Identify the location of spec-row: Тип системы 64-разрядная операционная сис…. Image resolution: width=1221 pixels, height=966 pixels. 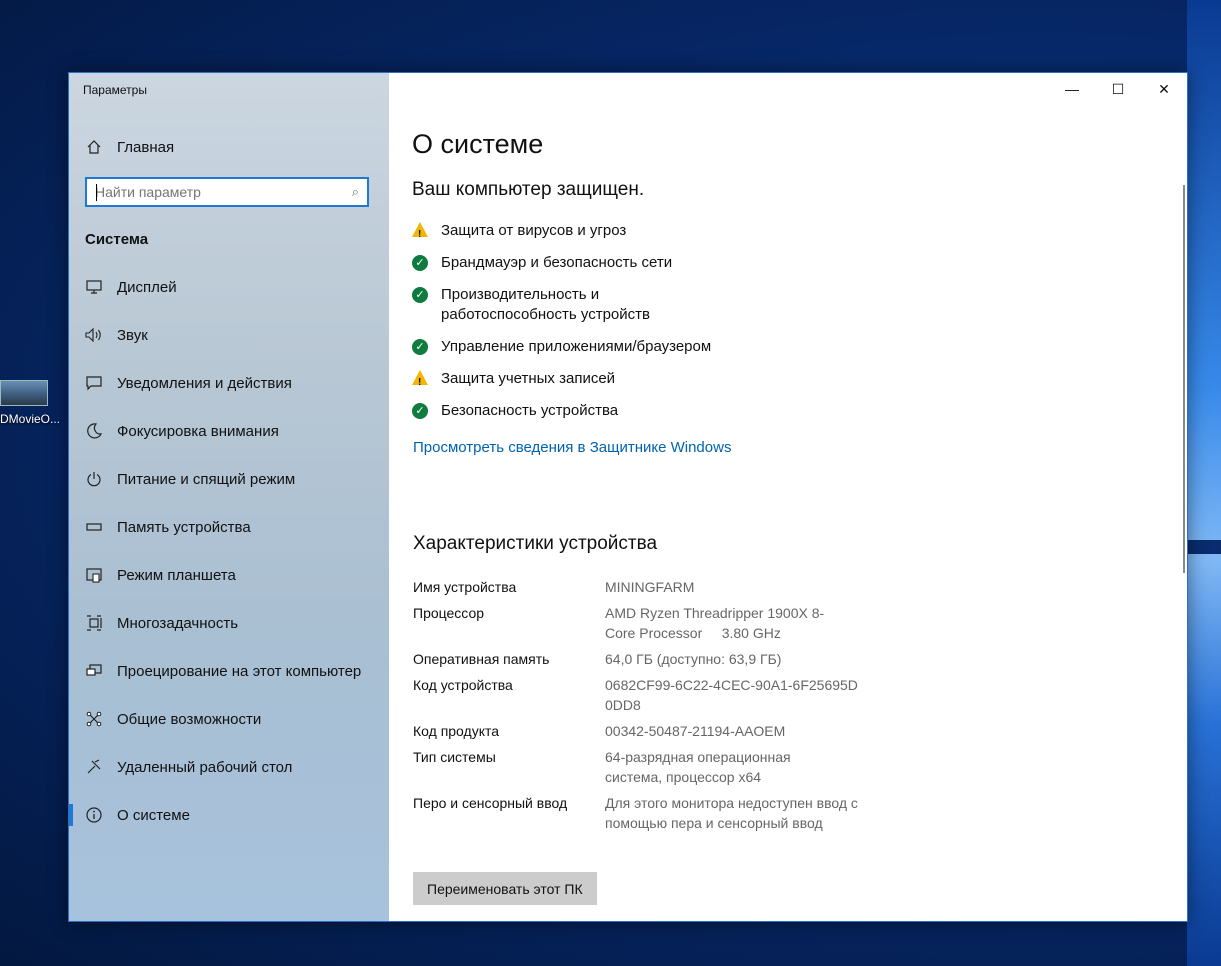
(648, 767).